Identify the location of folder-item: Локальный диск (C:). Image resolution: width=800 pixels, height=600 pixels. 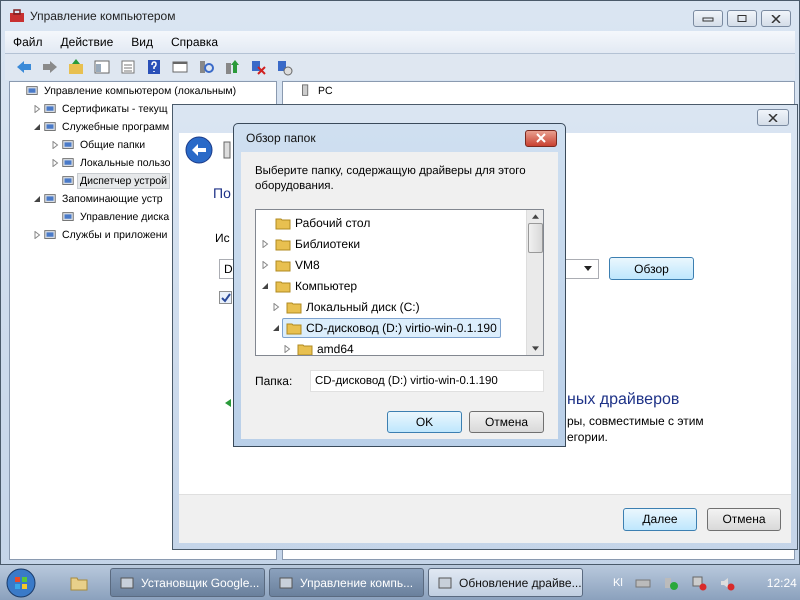
(353, 306).